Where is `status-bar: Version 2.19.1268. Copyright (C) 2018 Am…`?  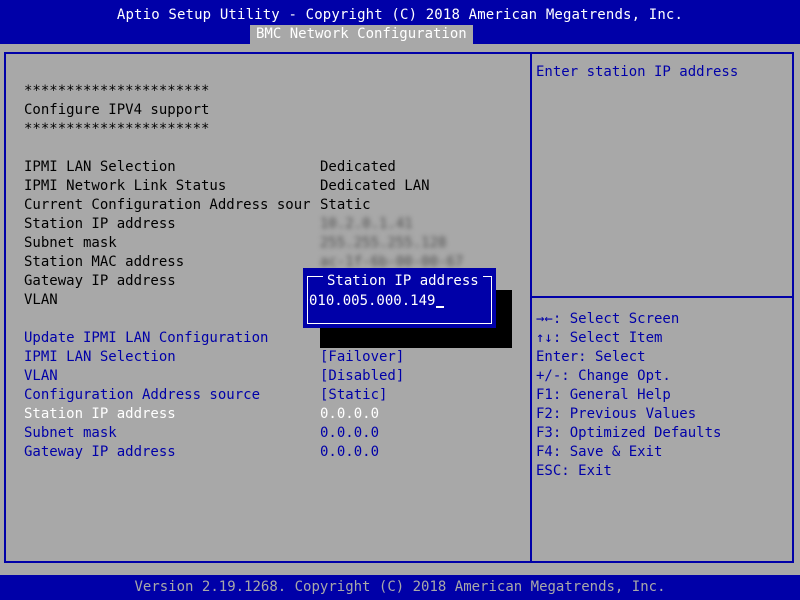
status-bar: Version 2.19.1268. Copyright (C) 2018 Am… is located at coordinates (400, 587).